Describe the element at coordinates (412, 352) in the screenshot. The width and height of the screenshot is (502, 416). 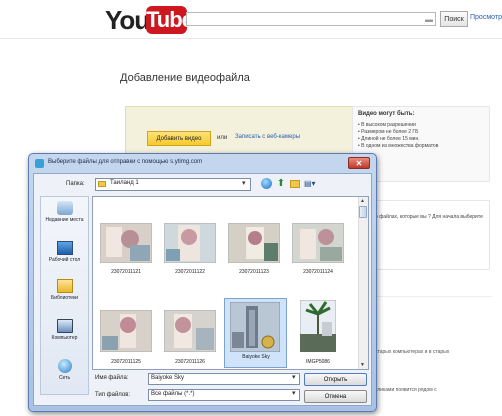
I see `info-text-2: старых компьютерах и в старых` at that location.